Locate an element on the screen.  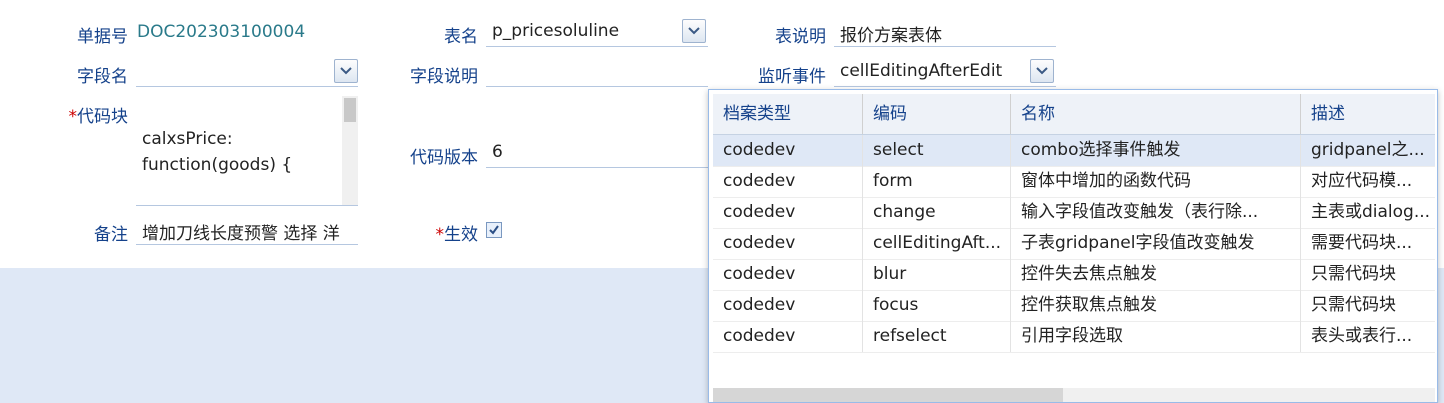
remark-value: 增加刀线长度预警 选择 洋 is located at coordinates (241, 234).